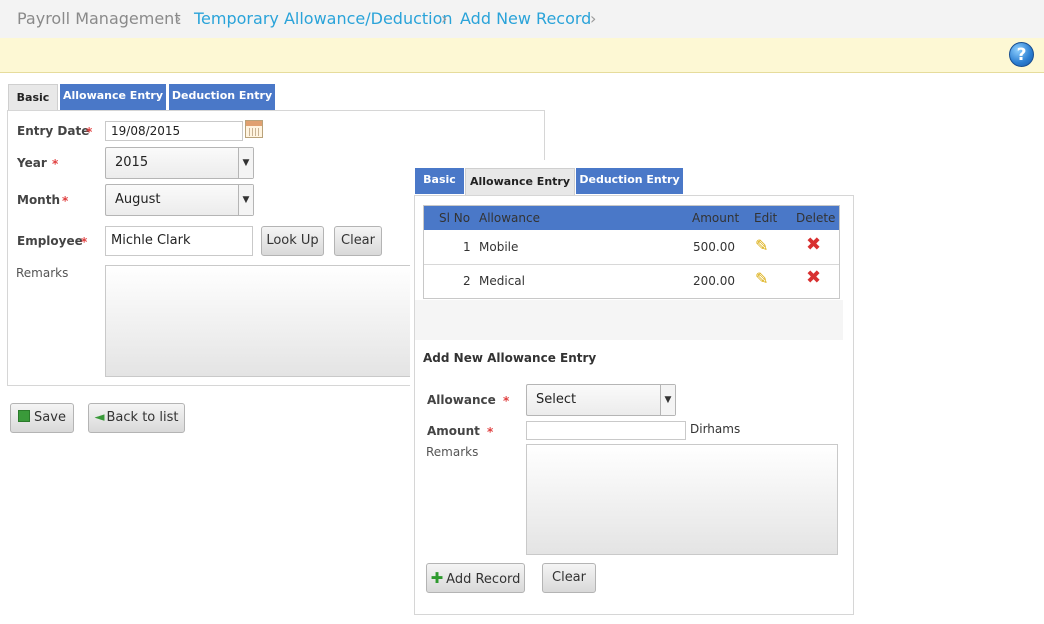 This screenshot has height=624, width=1044. I want to click on employee-label: Employee, so click(50, 241).